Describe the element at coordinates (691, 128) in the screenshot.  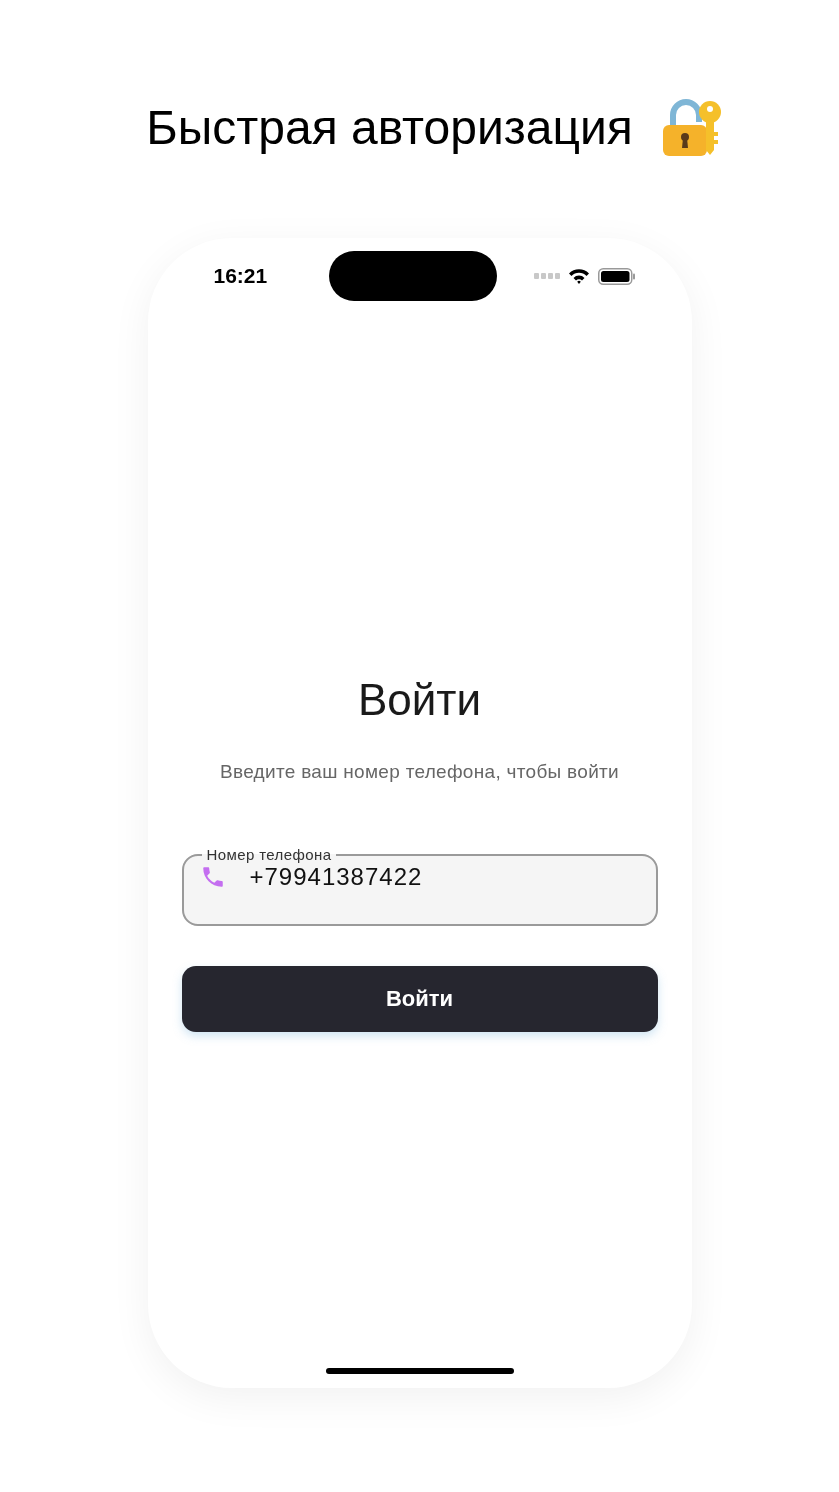
I see `padlock-key-icon` at that location.